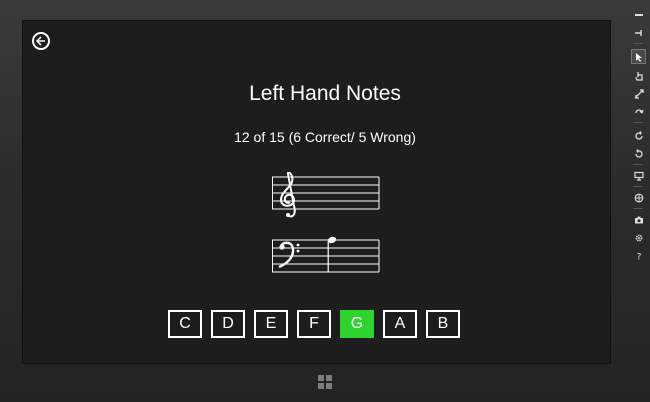 This screenshot has width=650, height=402. What do you see at coordinates (321, 378) in the screenshot?
I see `windows-logo-icon` at bounding box center [321, 378].